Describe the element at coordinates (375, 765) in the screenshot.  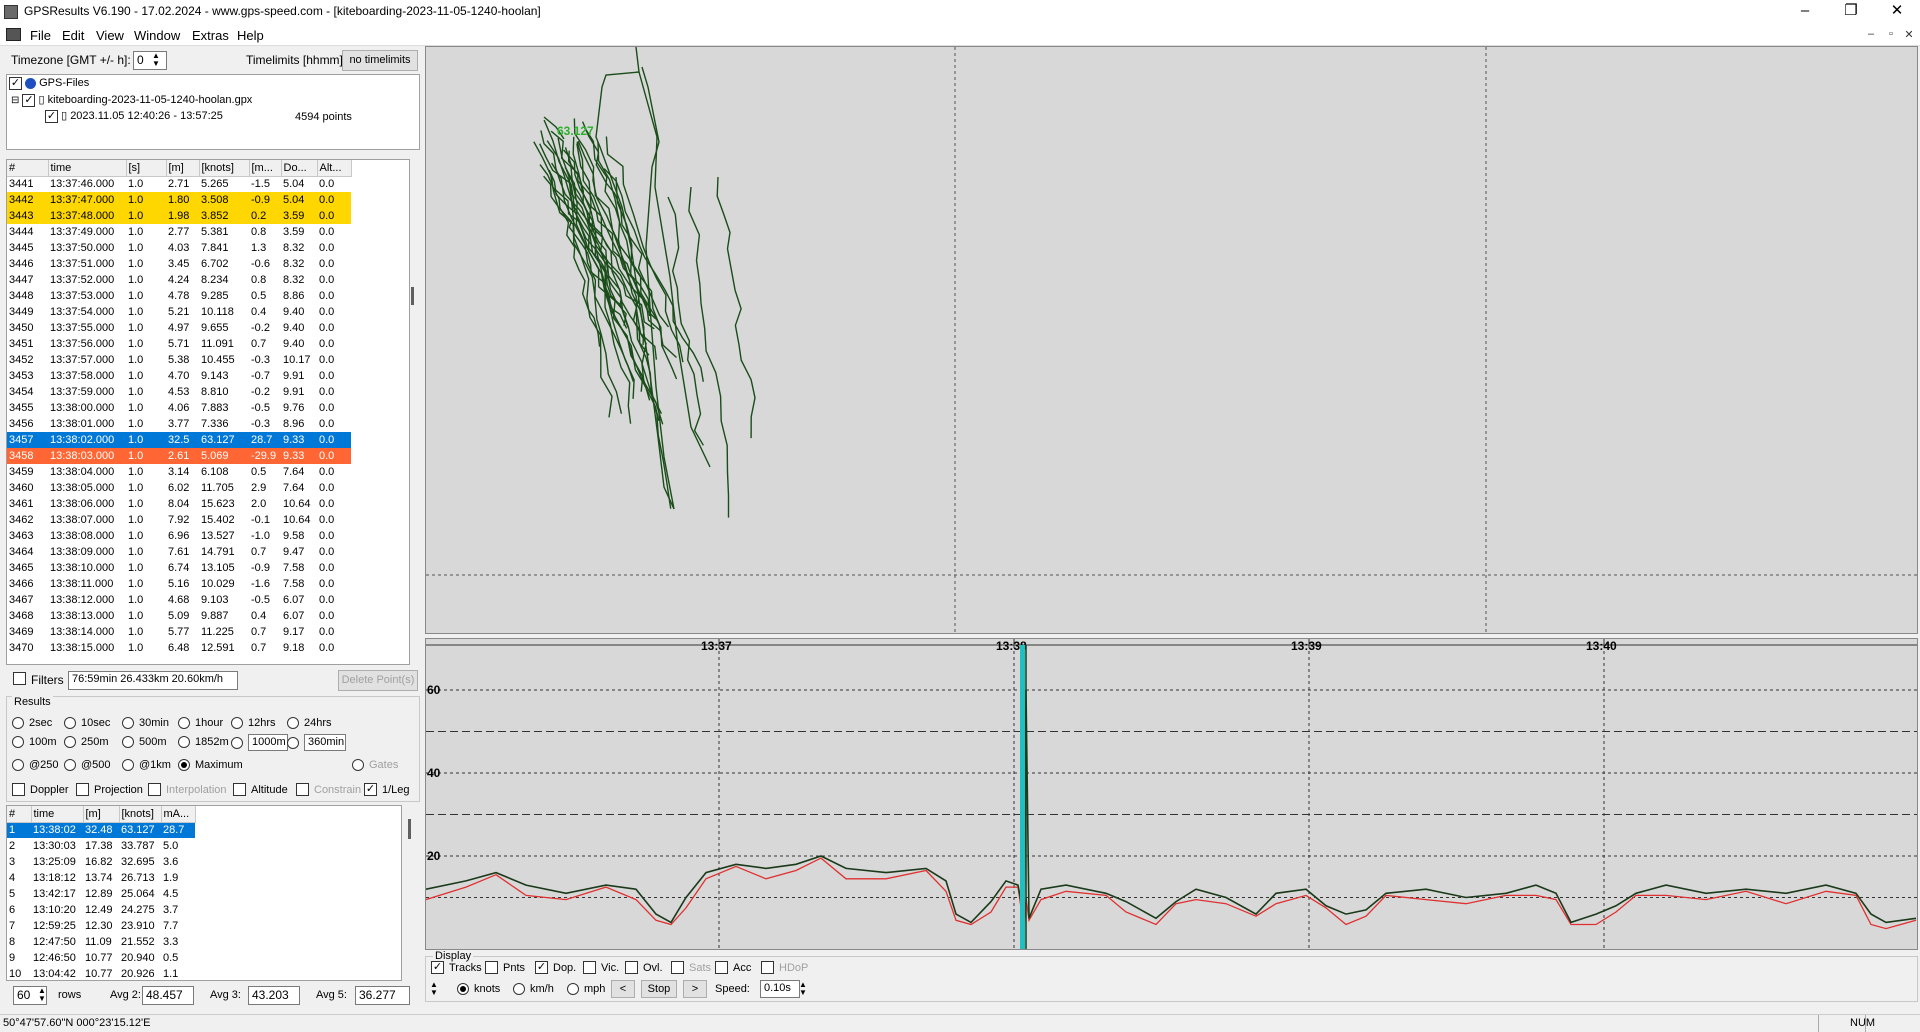
I see `result-option-gates: Gates` at that location.